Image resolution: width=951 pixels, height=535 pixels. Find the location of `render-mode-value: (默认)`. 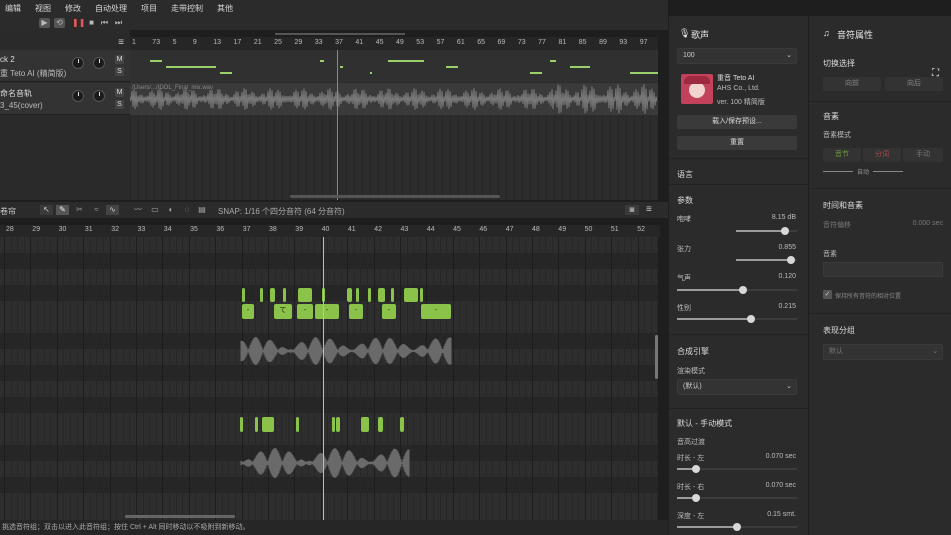

render-mode-value: (默认) is located at coordinates (692, 386).